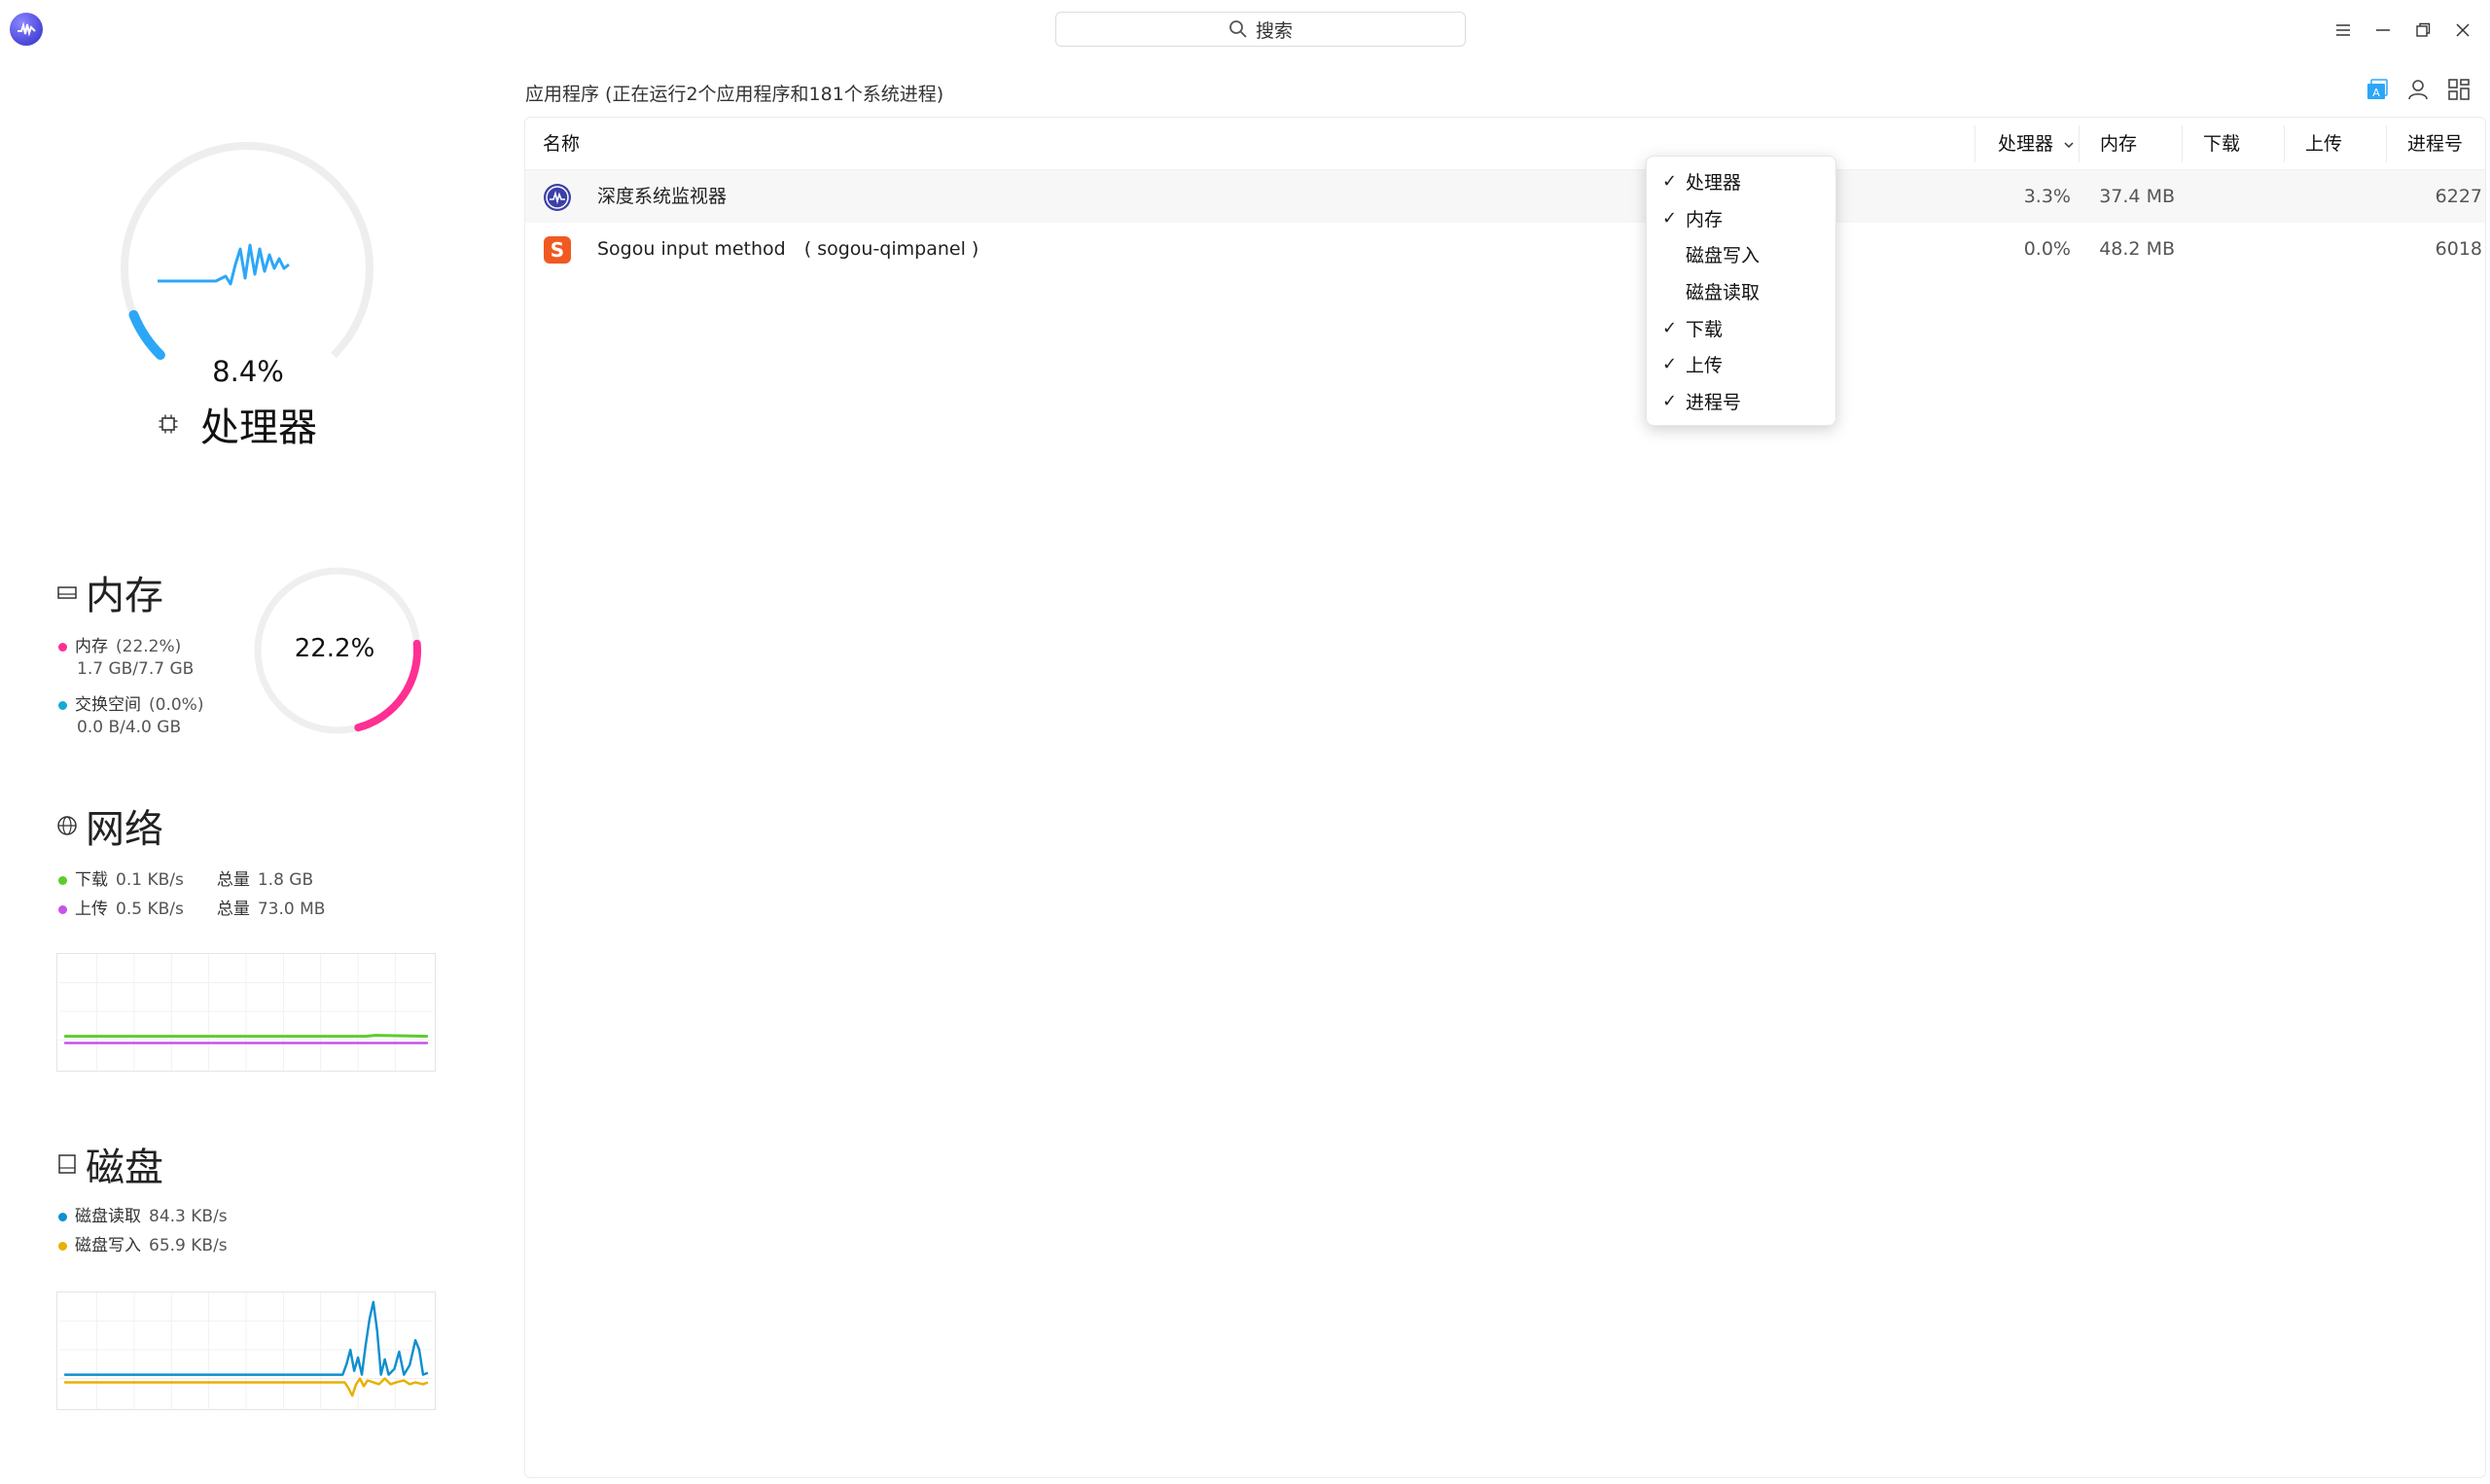 This screenshot has width=2490, height=1484. What do you see at coordinates (124, 830) in the screenshot?
I see `network-title: 网络` at bounding box center [124, 830].